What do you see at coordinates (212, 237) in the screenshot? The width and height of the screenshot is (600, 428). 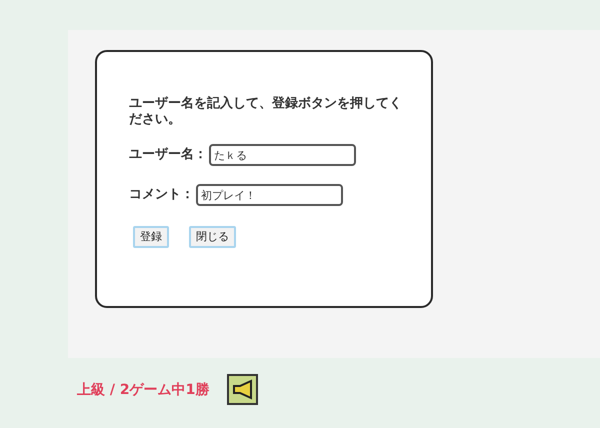 I see `dialog-button: 閉じる` at bounding box center [212, 237].